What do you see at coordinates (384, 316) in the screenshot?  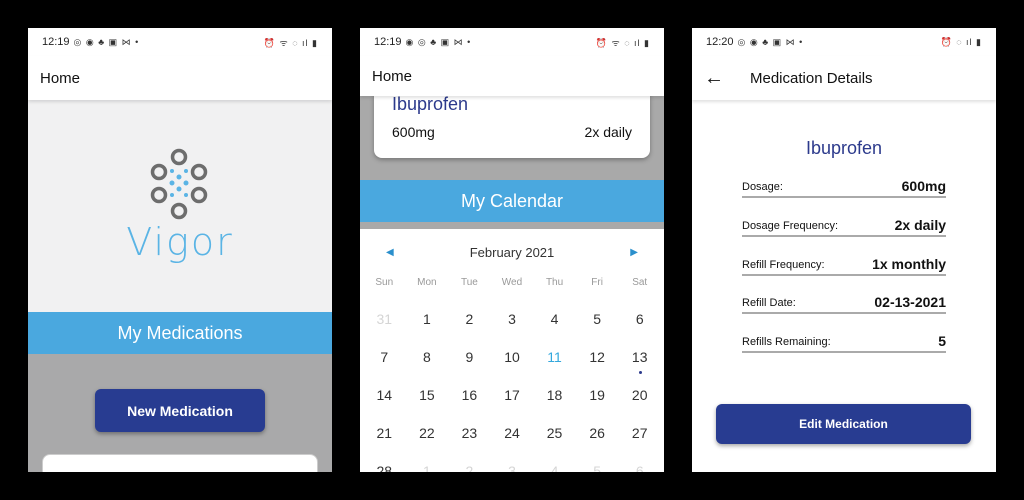 I see `calendar-day: 31` at bounding box center [384, 316].